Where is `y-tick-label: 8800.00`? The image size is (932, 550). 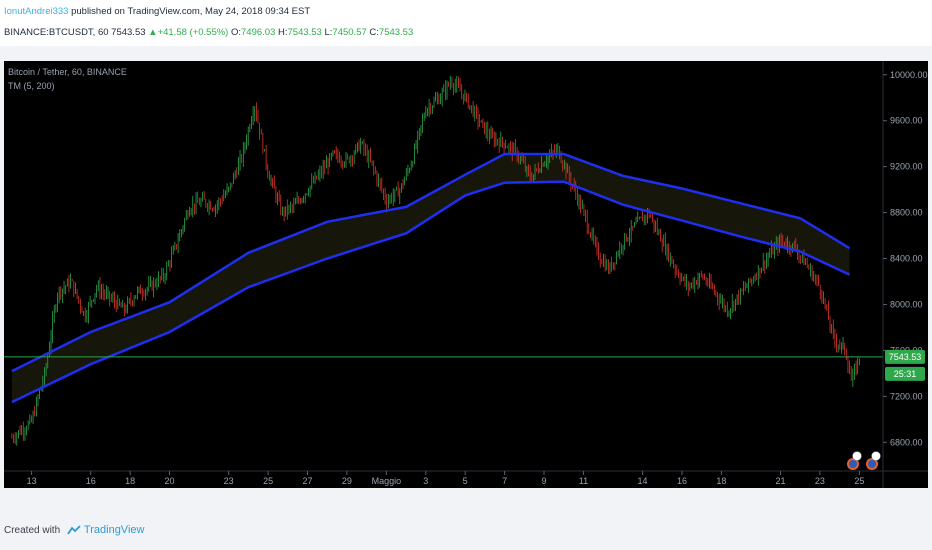 y-tick-label: 8800.00 is located at coordinates (906, 213).